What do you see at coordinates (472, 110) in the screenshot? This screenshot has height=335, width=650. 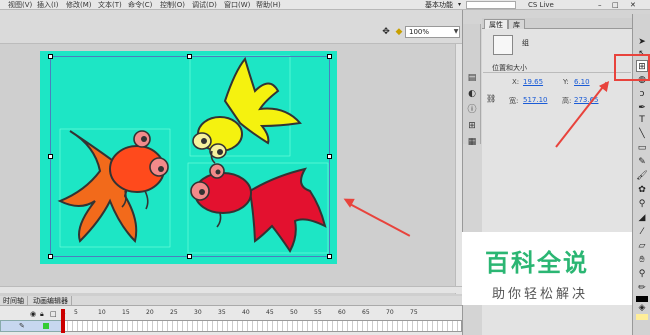 I see `info-icon: ⓘ` at bounding box center [472, 110].